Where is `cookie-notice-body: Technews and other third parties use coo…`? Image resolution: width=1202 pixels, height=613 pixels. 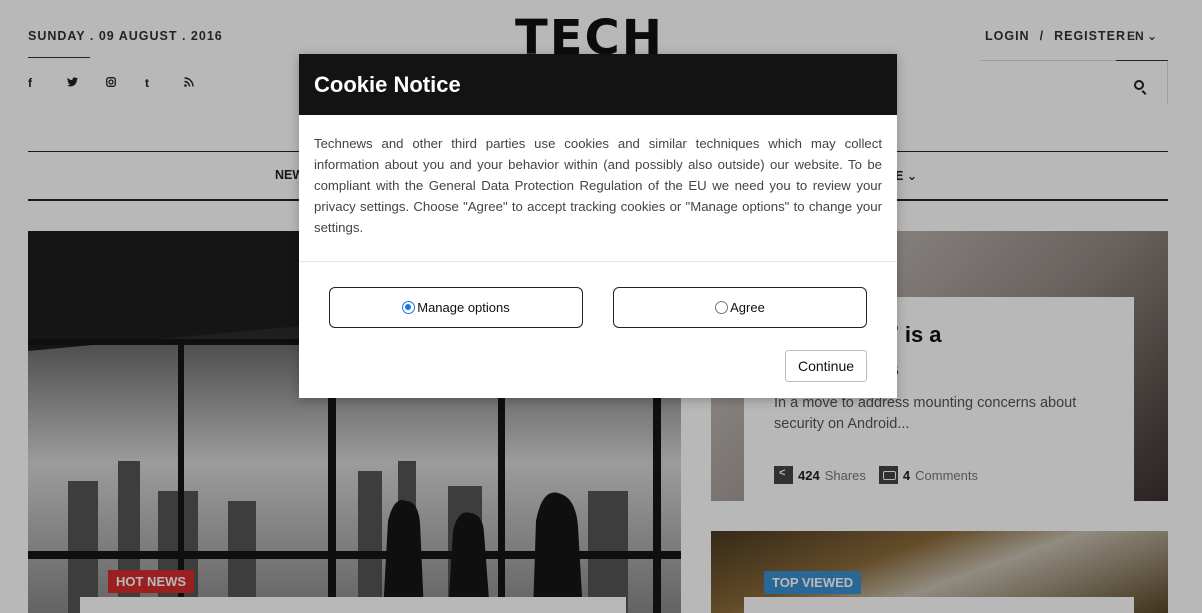 cookie-notice-body: Technews and other third parties use coo… is located at coordinates (598, 188).